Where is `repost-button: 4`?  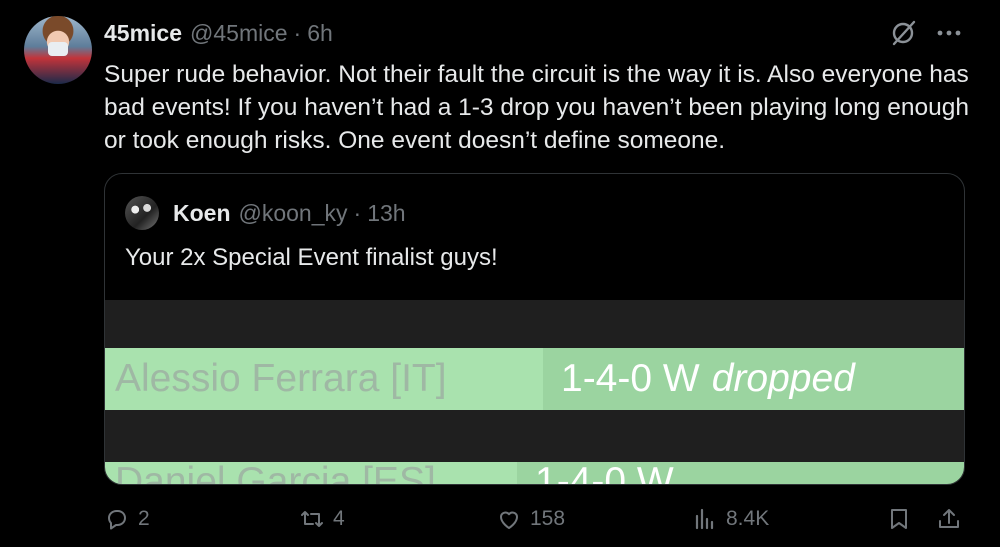
repost-button: 4 is located at coordinates (322, 519).